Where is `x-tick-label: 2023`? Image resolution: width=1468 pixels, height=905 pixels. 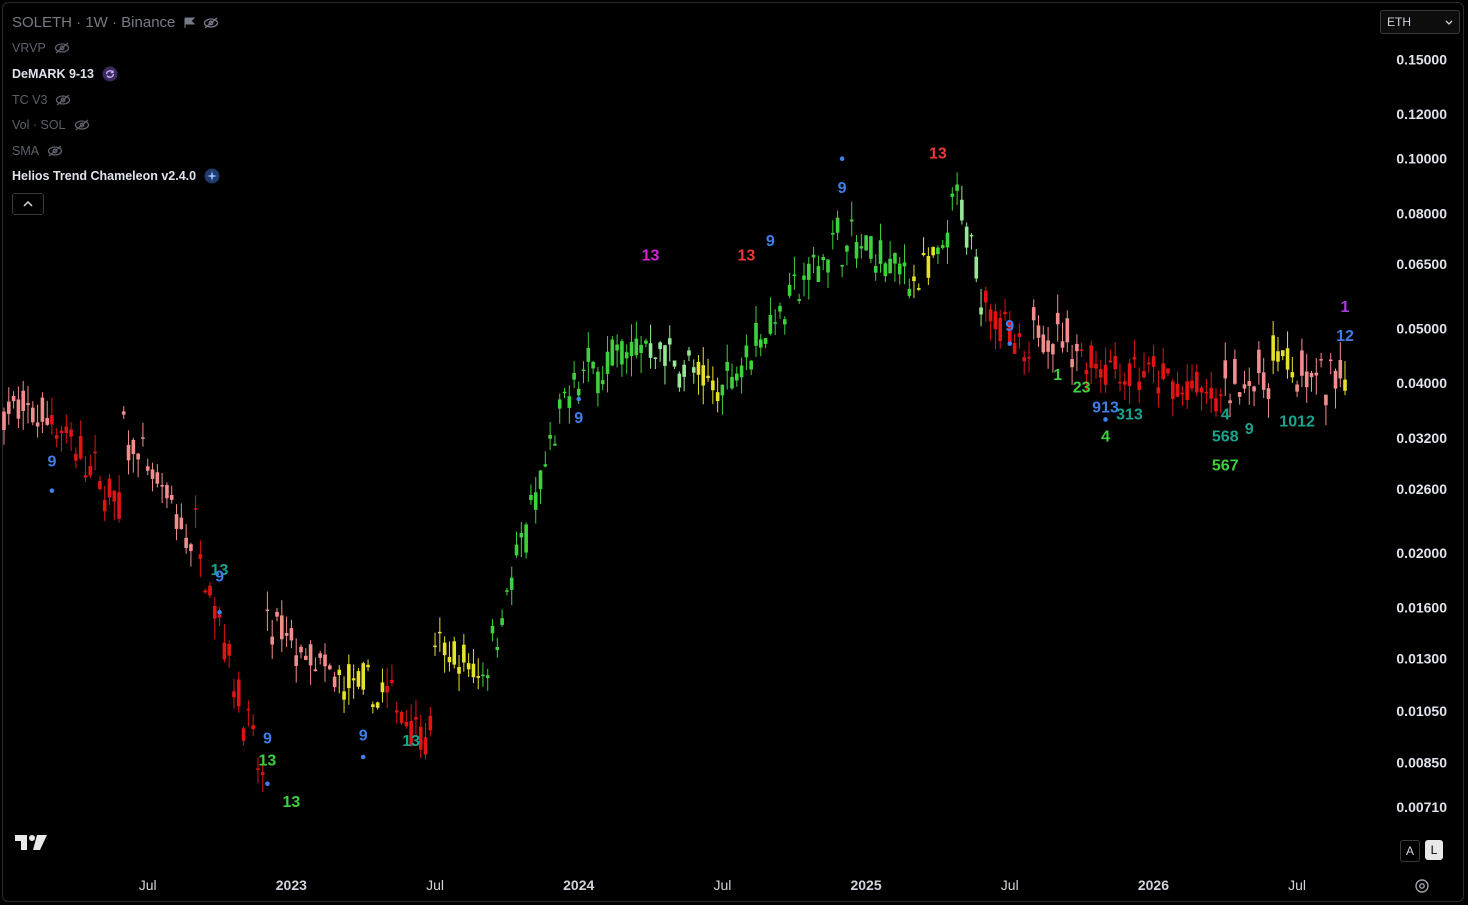 x-tick-label: 2023 is located at coordinates (291, 885).